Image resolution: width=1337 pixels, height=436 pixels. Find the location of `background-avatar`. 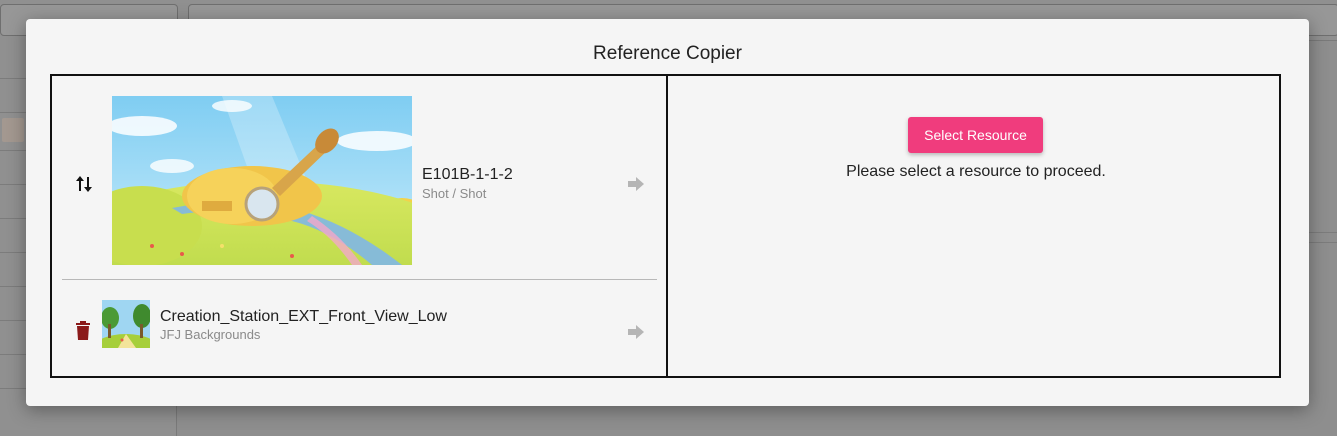

background-avatar is located at coordinates (13, 130).